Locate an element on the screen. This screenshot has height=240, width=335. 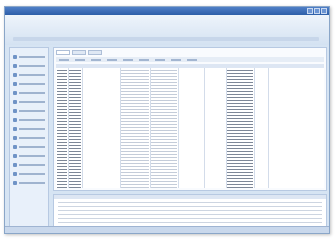
minimize-icon is located at coordinates (310, 11).